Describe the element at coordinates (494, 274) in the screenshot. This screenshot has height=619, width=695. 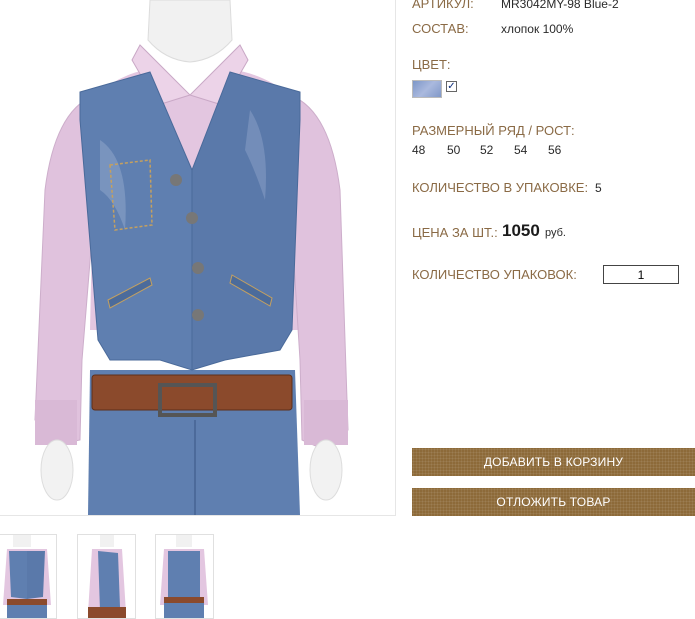
I see `packs-quantity-label: КОЛИЧЕСТВО УПАКОВОК:` at that location.